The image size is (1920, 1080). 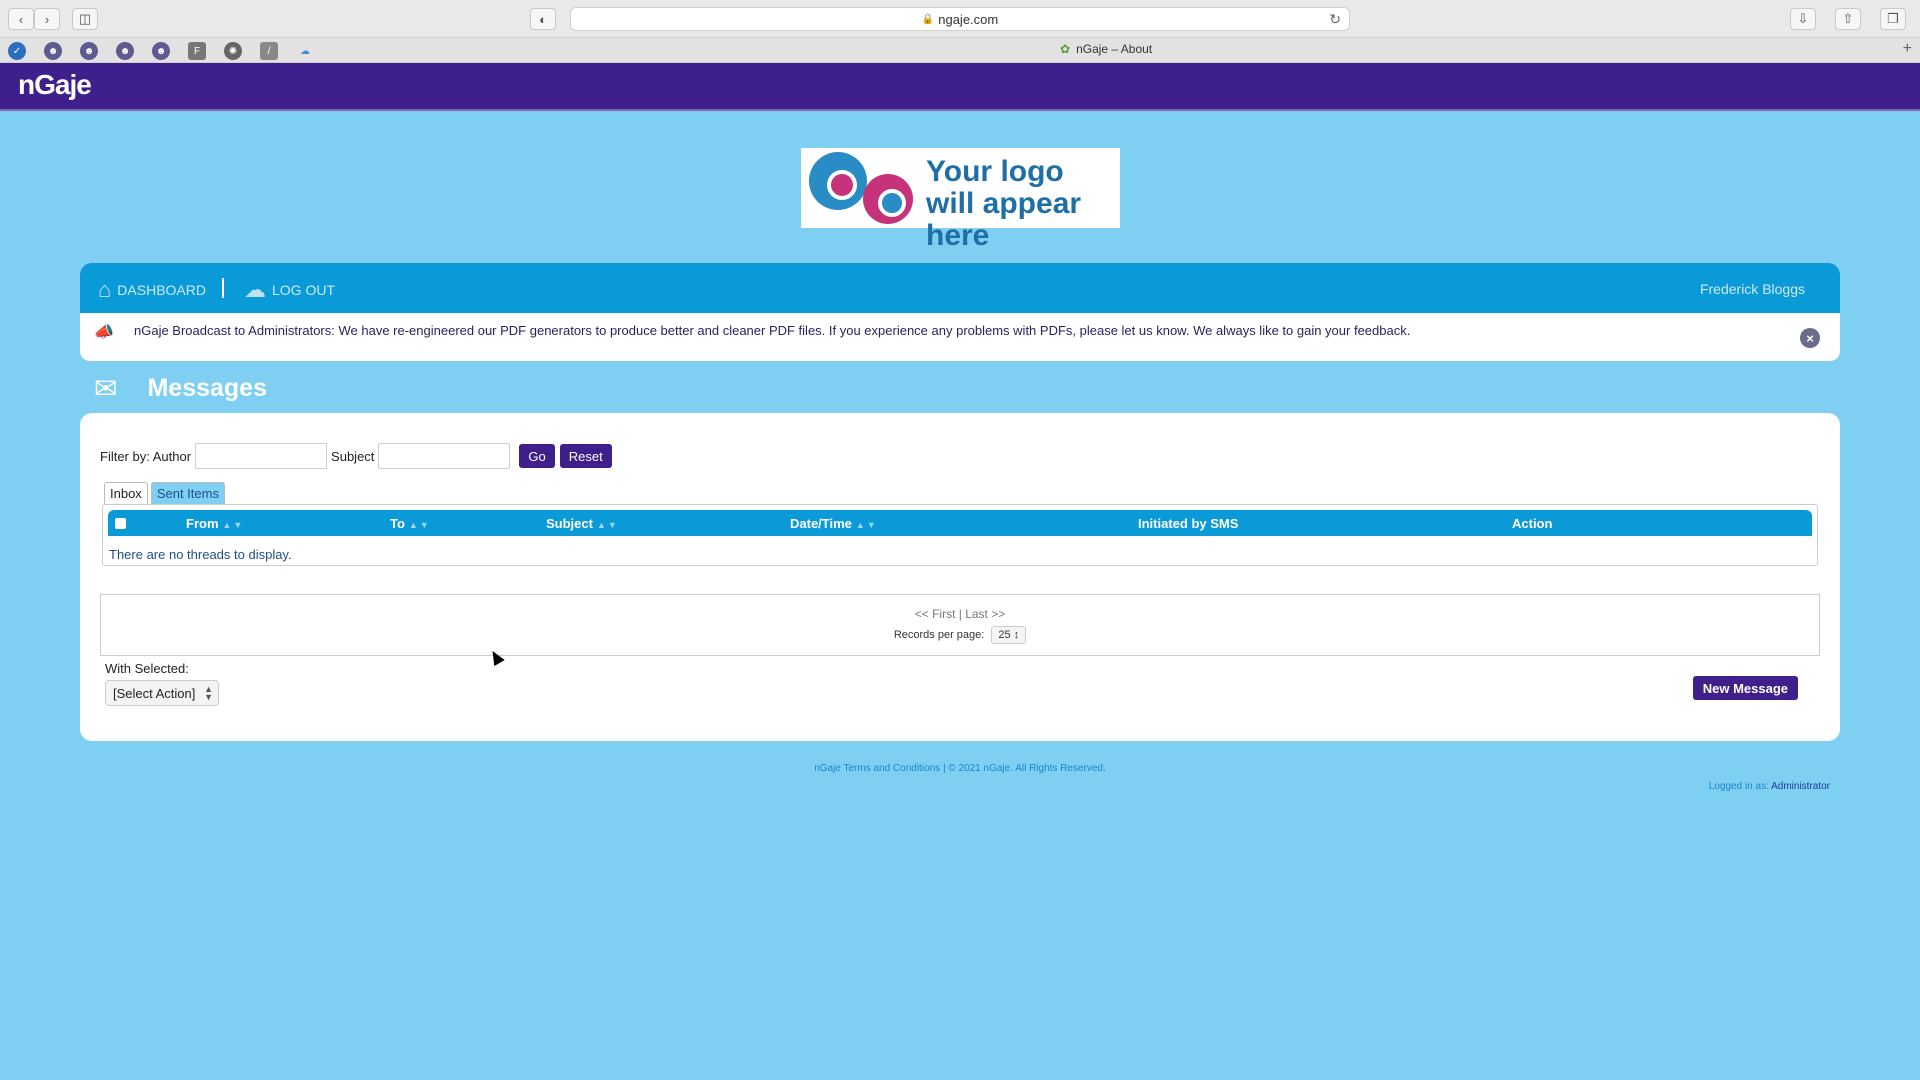 What do you see at coordinates (120, 523) in the screenshot?
I see `select-all-checkbox` at bounding box center [120, 523].